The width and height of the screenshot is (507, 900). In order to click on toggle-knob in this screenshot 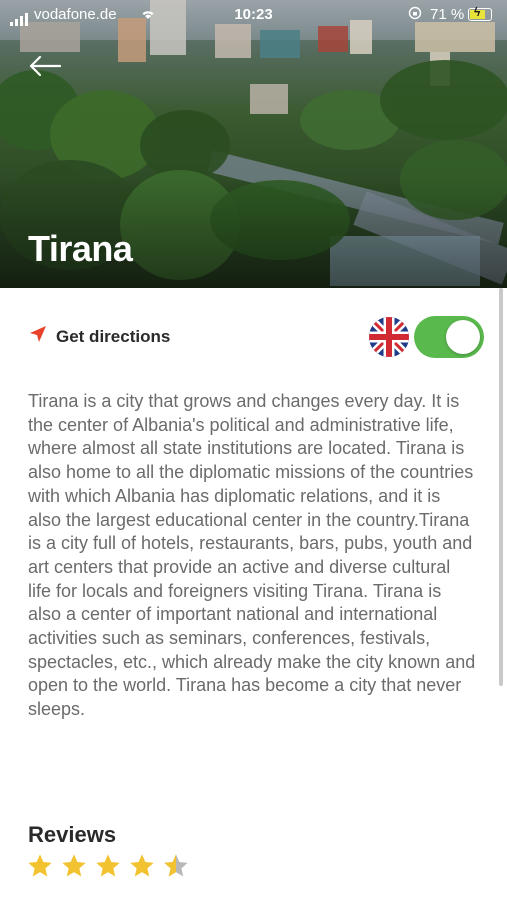, I will do `click(463, 337)`.